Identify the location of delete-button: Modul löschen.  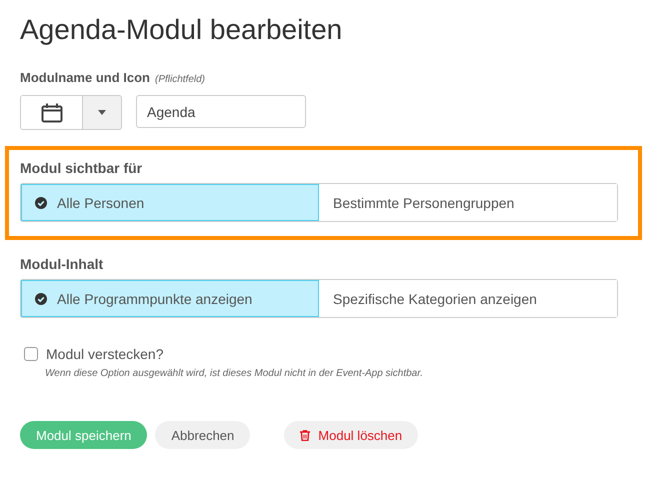
(351, 435).